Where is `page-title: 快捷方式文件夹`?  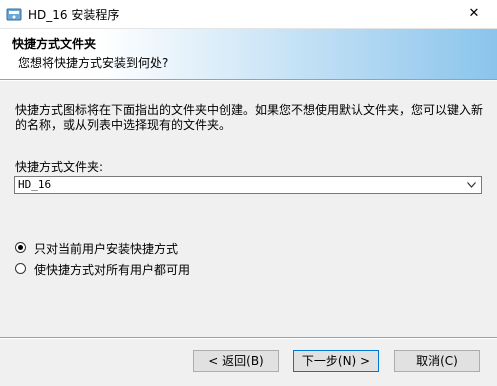
page-title: 快捷方式文件夹 is located at coordinates (54, 44).